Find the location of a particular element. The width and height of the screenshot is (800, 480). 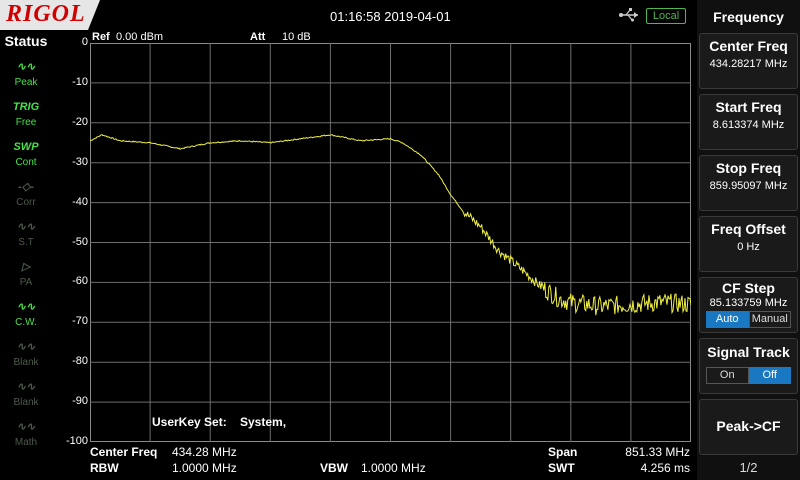

brand-text: RIGOL is located at coordinates (46, 14).